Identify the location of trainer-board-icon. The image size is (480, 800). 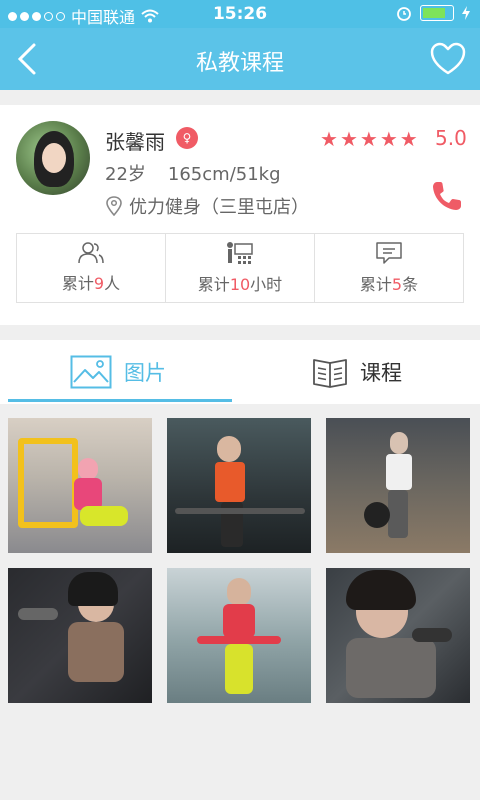
(240, 253).